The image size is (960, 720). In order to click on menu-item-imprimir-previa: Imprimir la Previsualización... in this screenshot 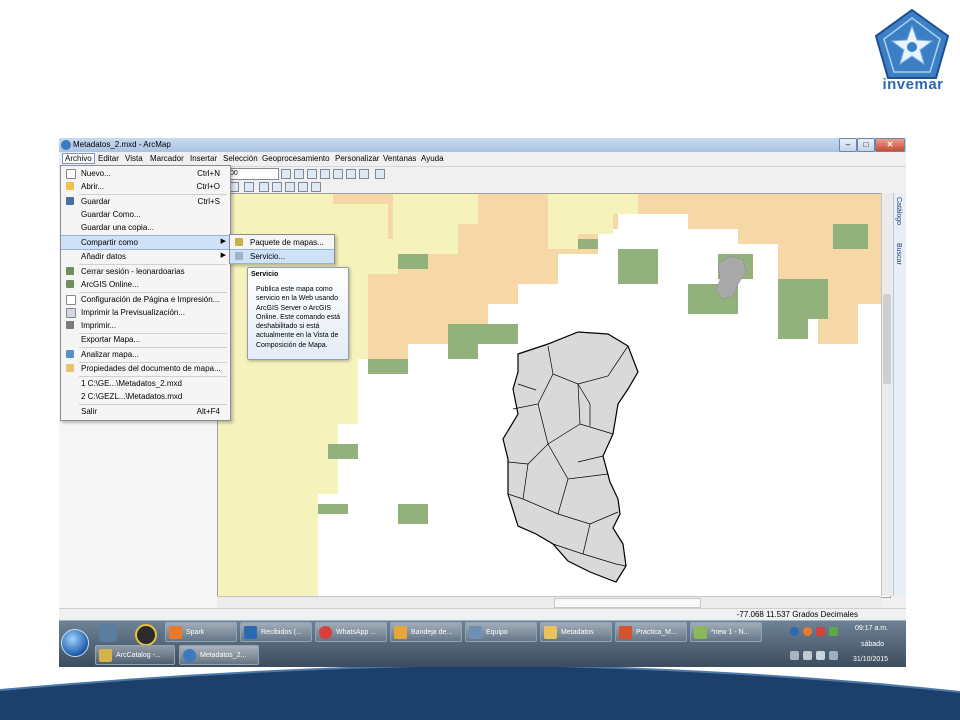, I will do `click(145, 312)`.